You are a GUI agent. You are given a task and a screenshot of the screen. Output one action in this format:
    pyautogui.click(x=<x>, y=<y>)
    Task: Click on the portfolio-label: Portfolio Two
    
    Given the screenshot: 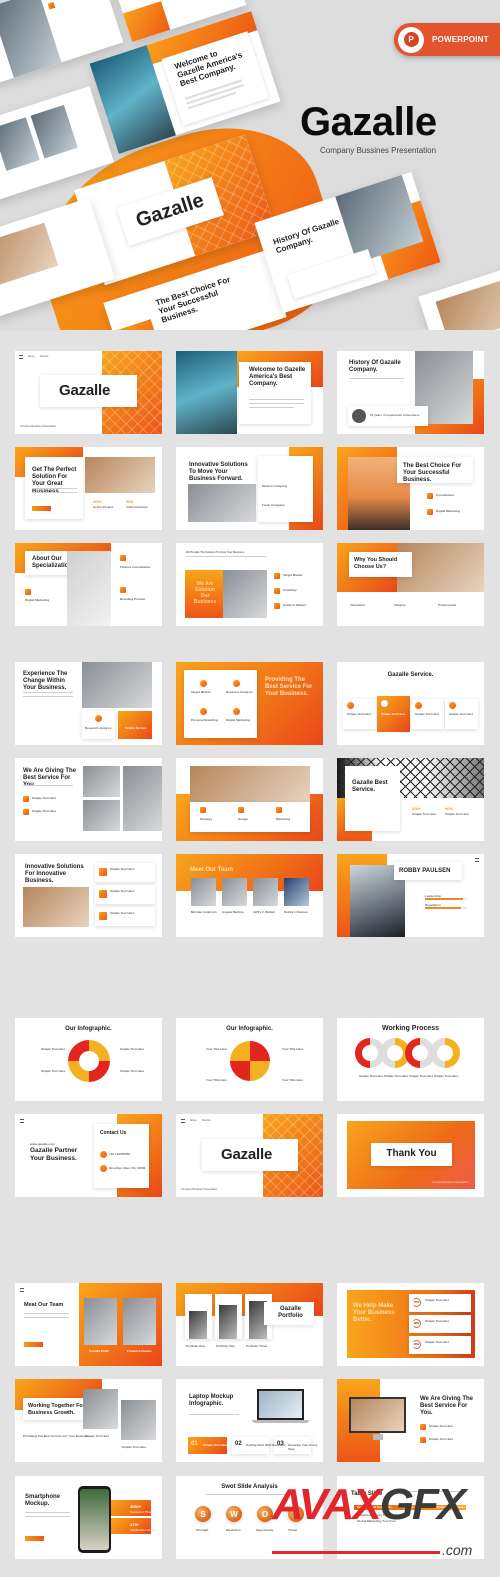 What is the action you would take?
    pyautogui.click(x=225, y=1346)
    